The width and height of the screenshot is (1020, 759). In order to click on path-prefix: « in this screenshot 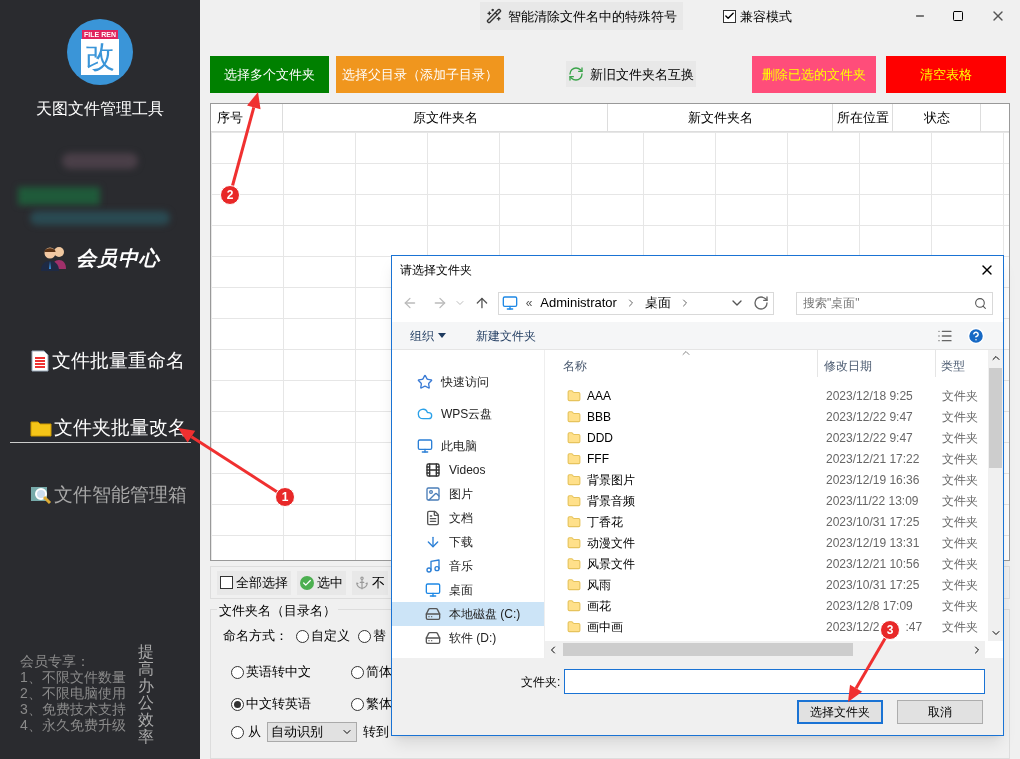, I will do `click(529, 303)`.